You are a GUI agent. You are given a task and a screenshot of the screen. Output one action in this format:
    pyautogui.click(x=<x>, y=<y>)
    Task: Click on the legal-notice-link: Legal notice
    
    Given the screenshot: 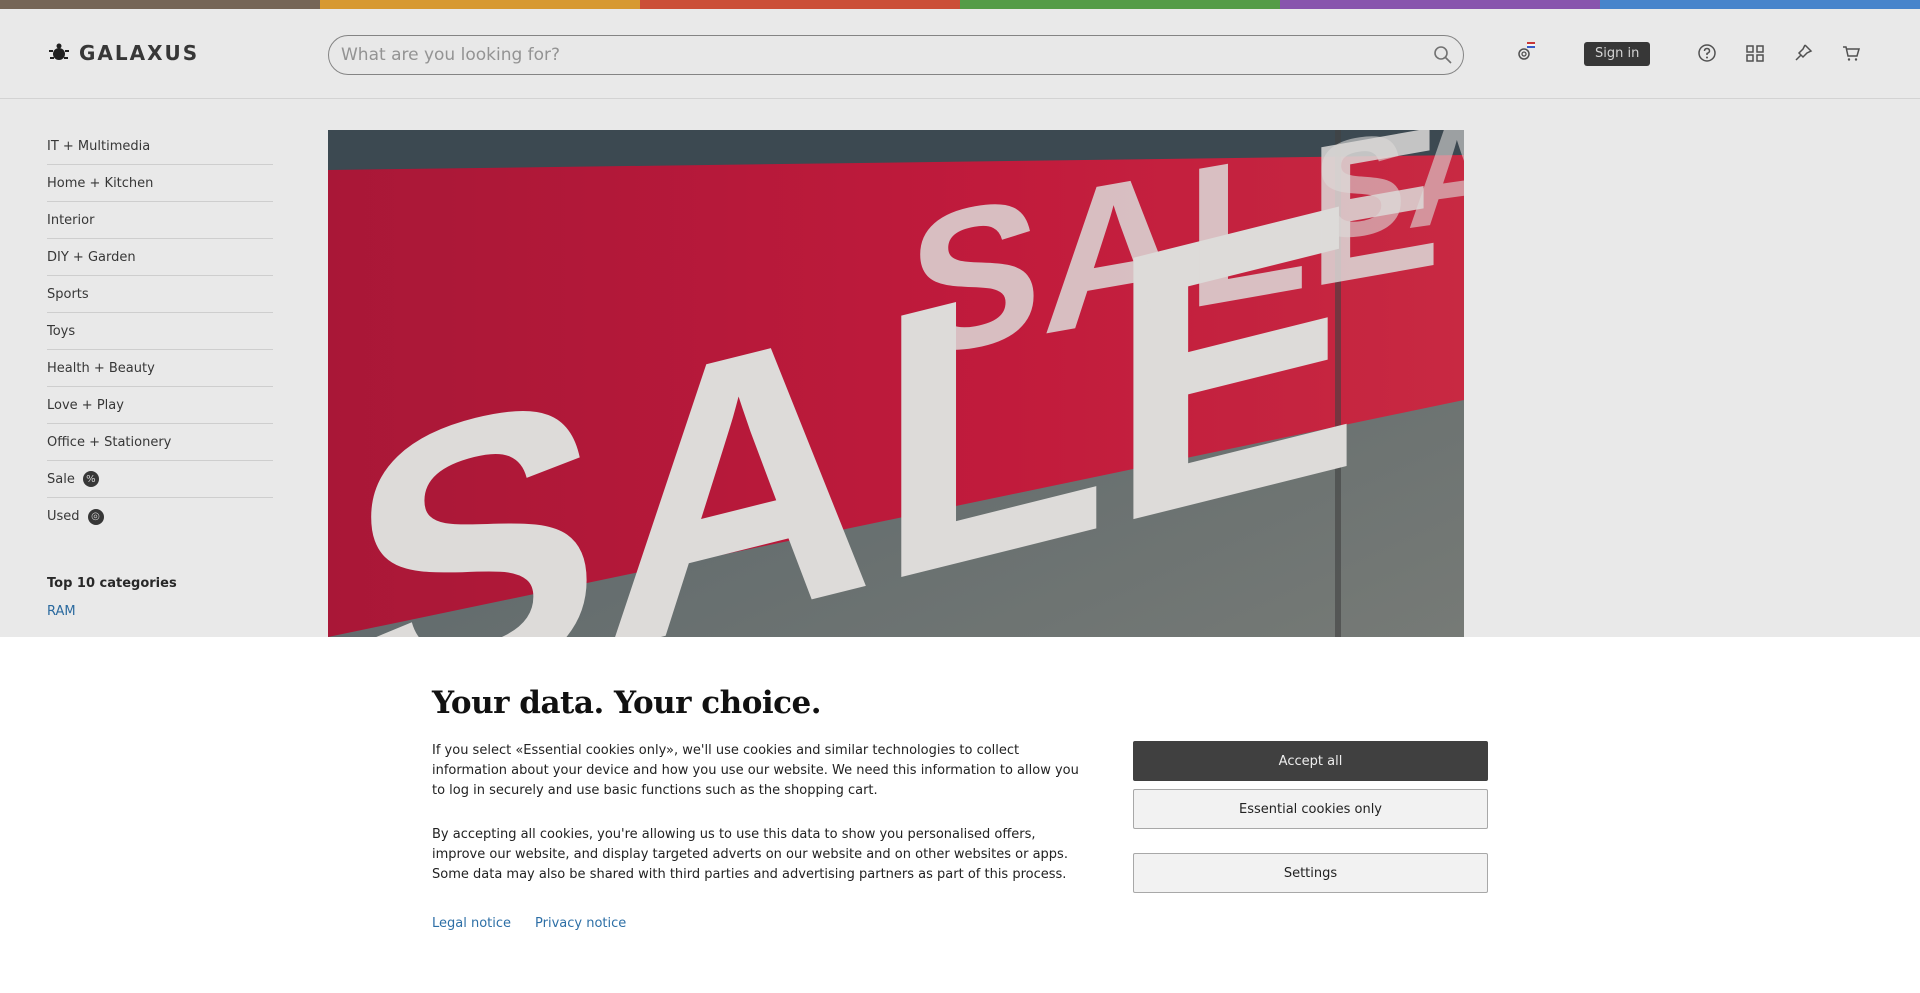 What is the action you would take?
    pyautogui.click(x=471, y=923)
    